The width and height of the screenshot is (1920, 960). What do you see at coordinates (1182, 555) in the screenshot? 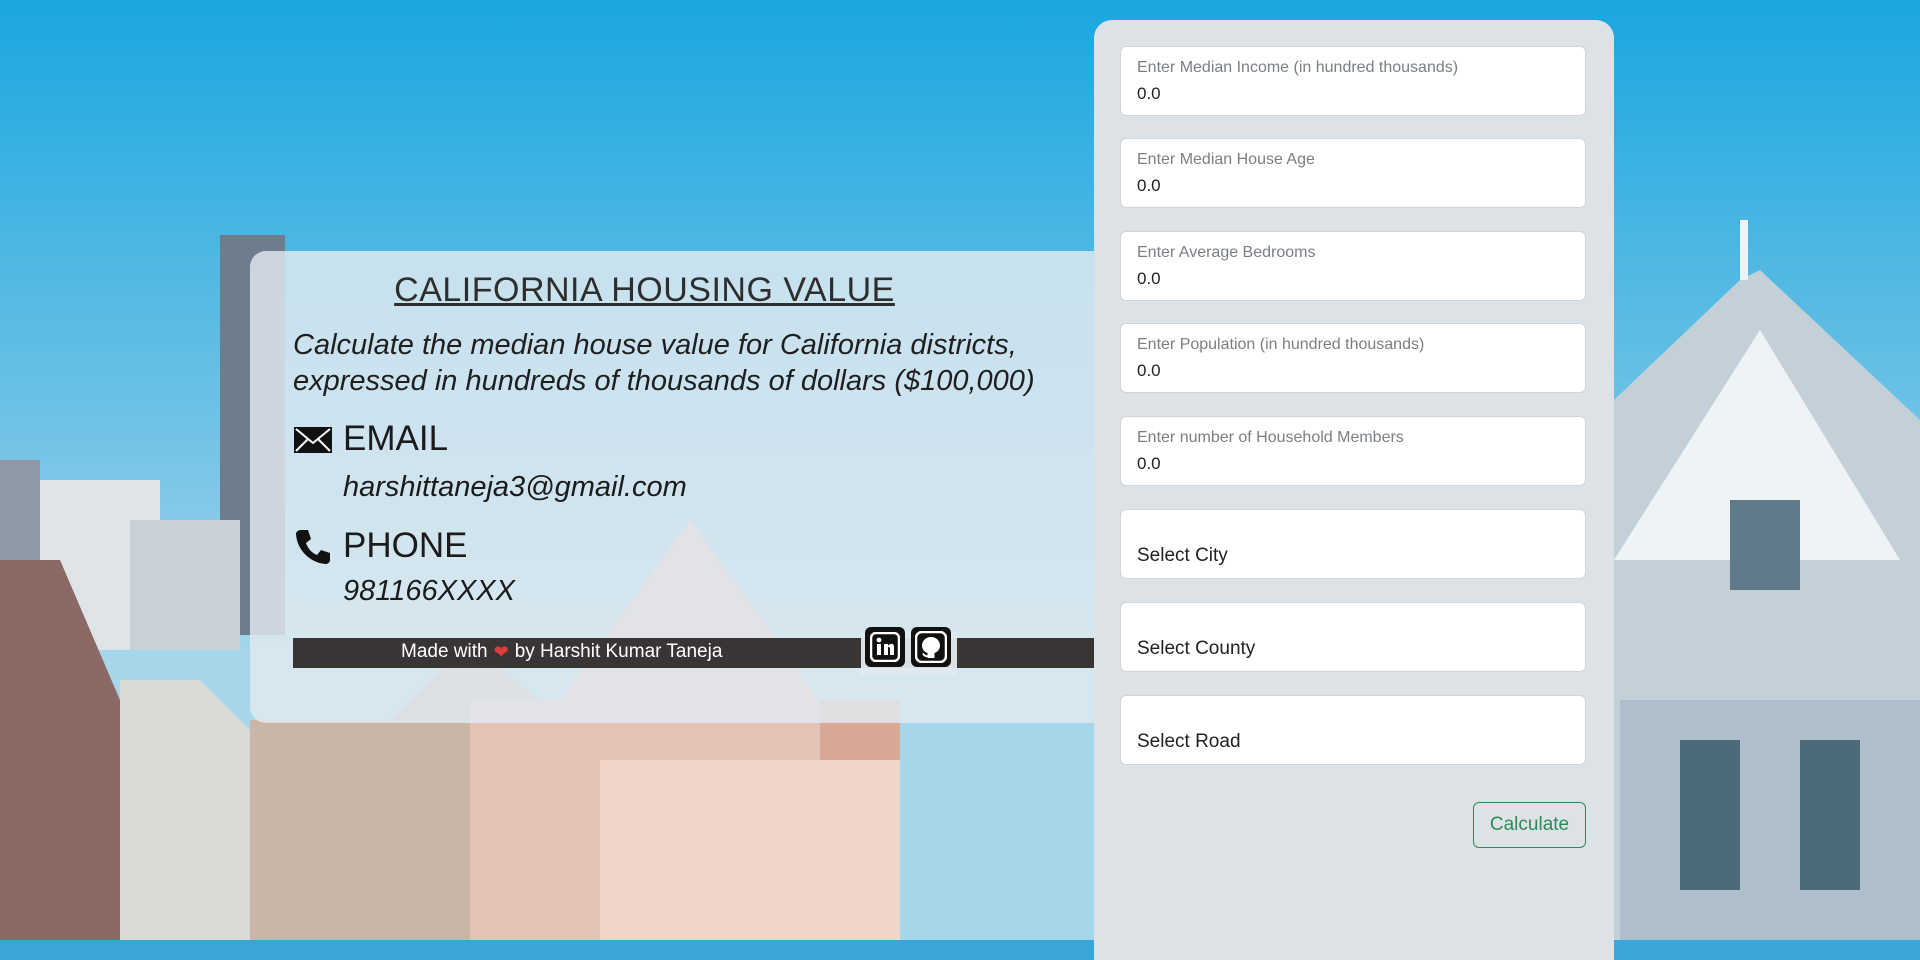
I see `city-select-value: Select City` at bounding box center [1182, 555].